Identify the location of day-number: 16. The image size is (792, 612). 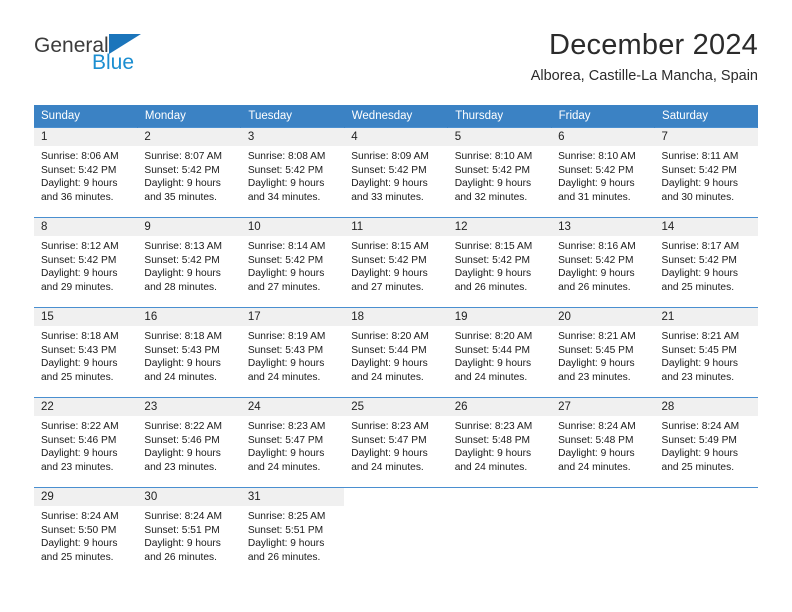
(189, 317).